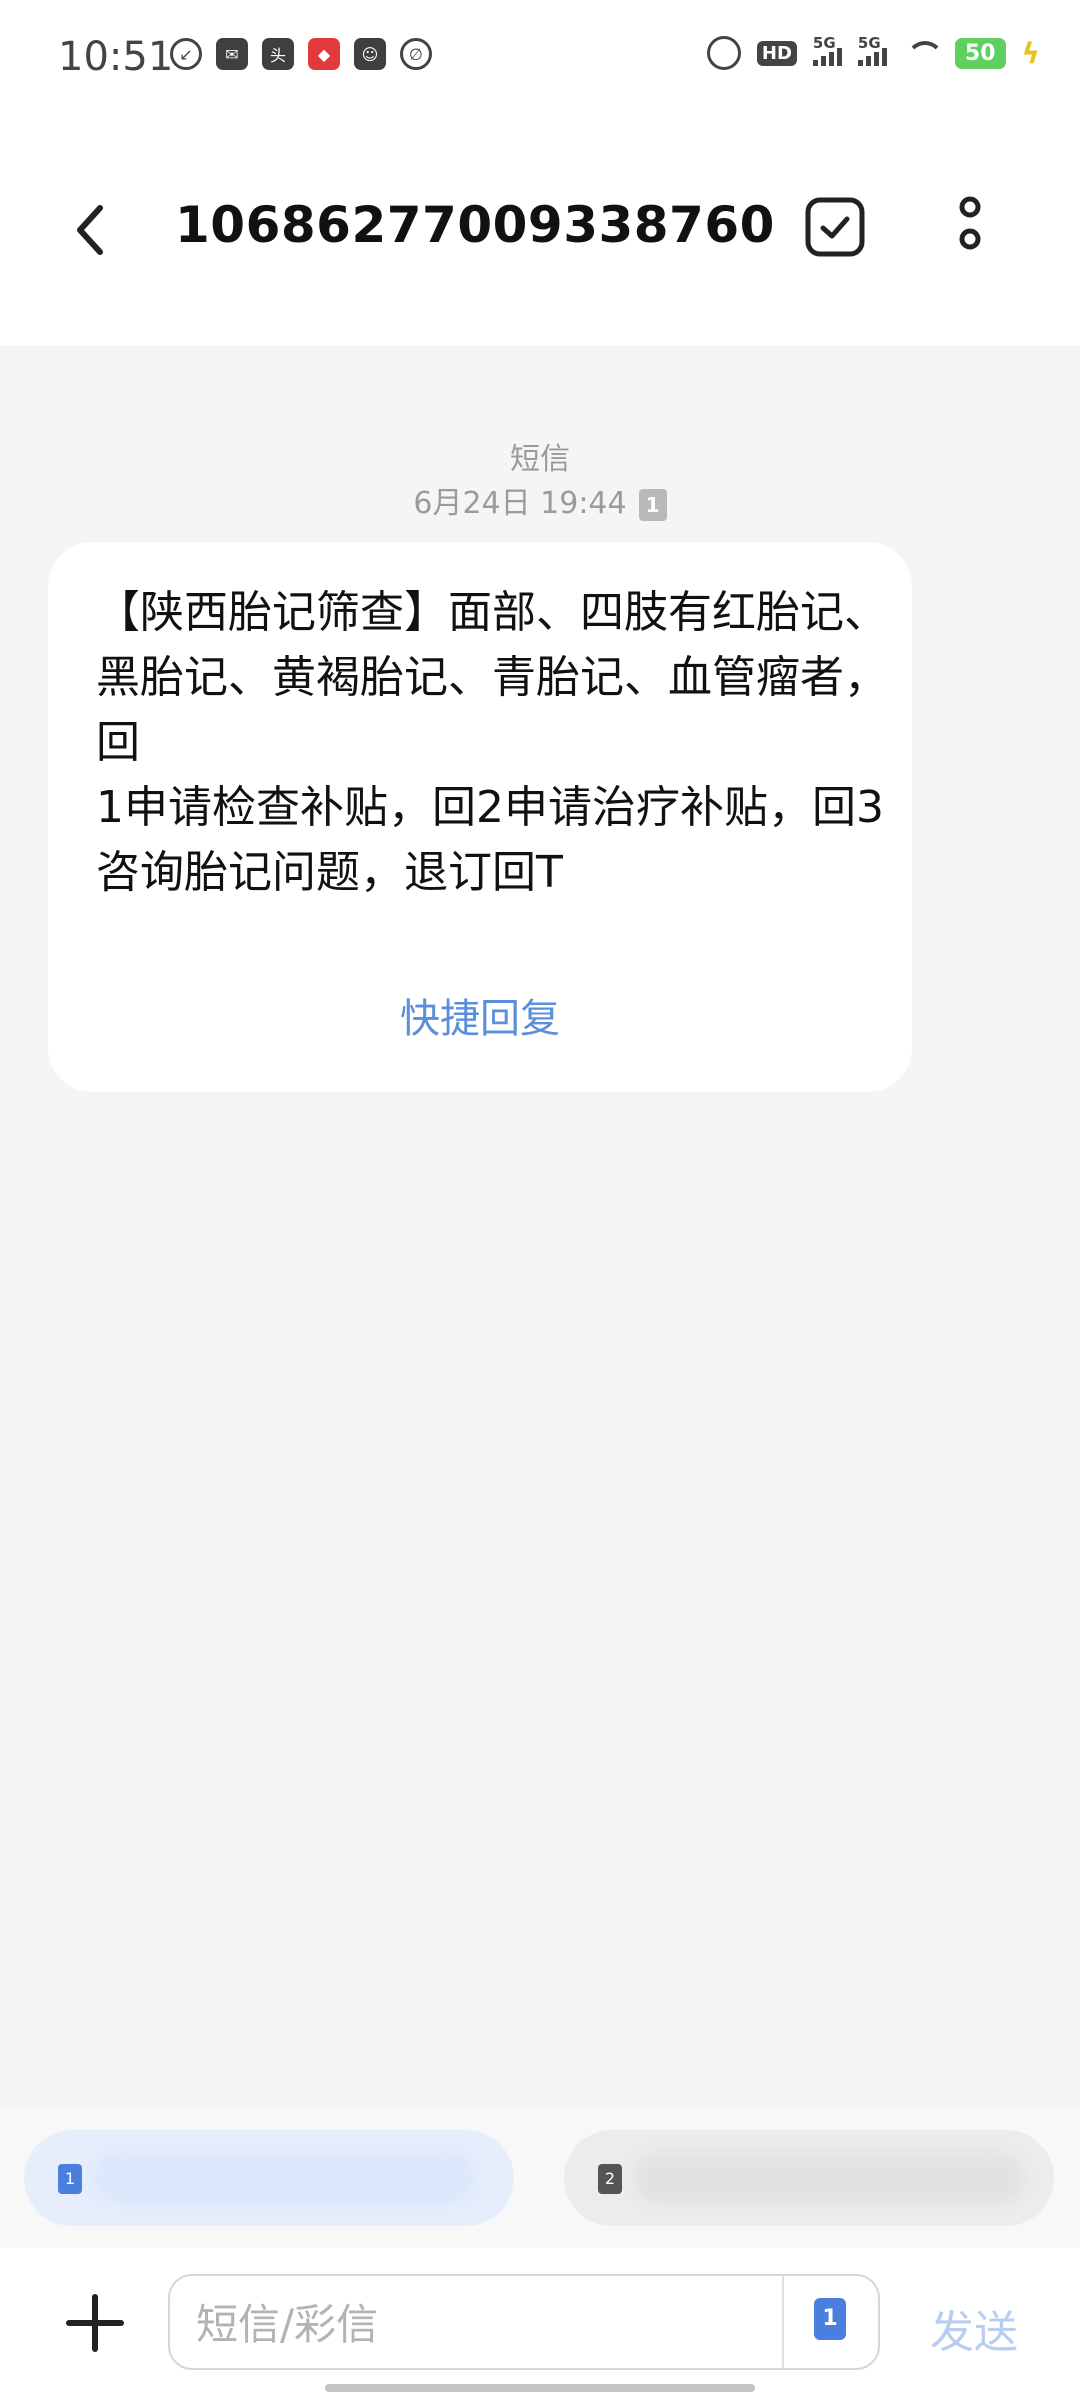 This screenshot has height=2400, width=1080. Describe the element at coordinates (480, 1015) in the screenshot. I see `quick-reply-link: 快捷回复` at that location.